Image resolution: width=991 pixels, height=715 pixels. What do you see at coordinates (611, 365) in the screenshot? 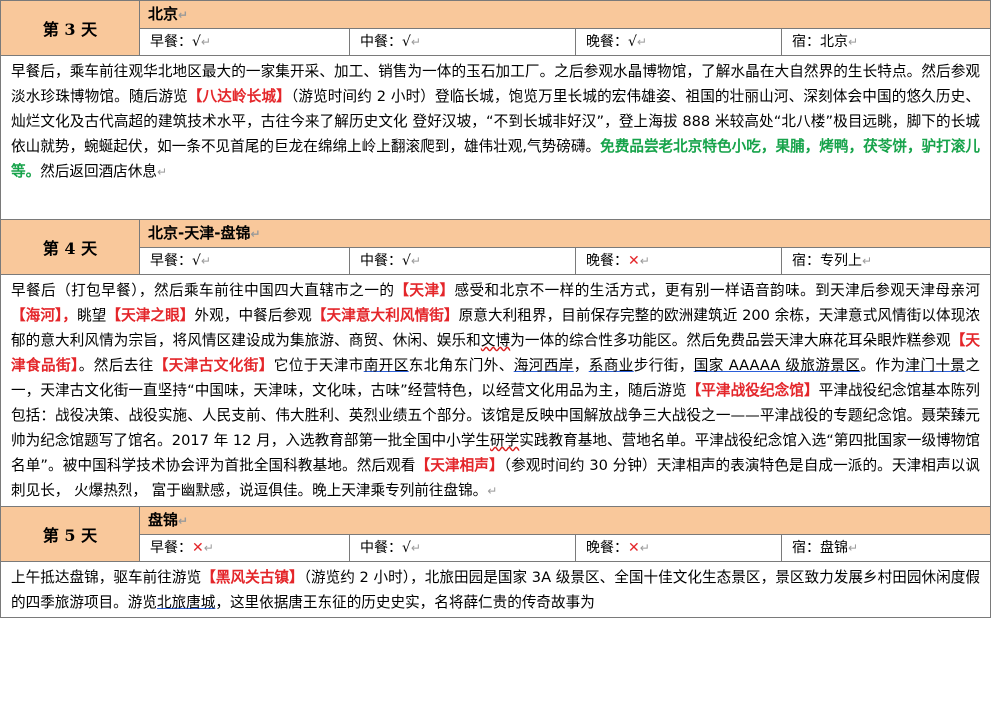
I see `underlined-term: 系商业` at bounding box center [611, 365].